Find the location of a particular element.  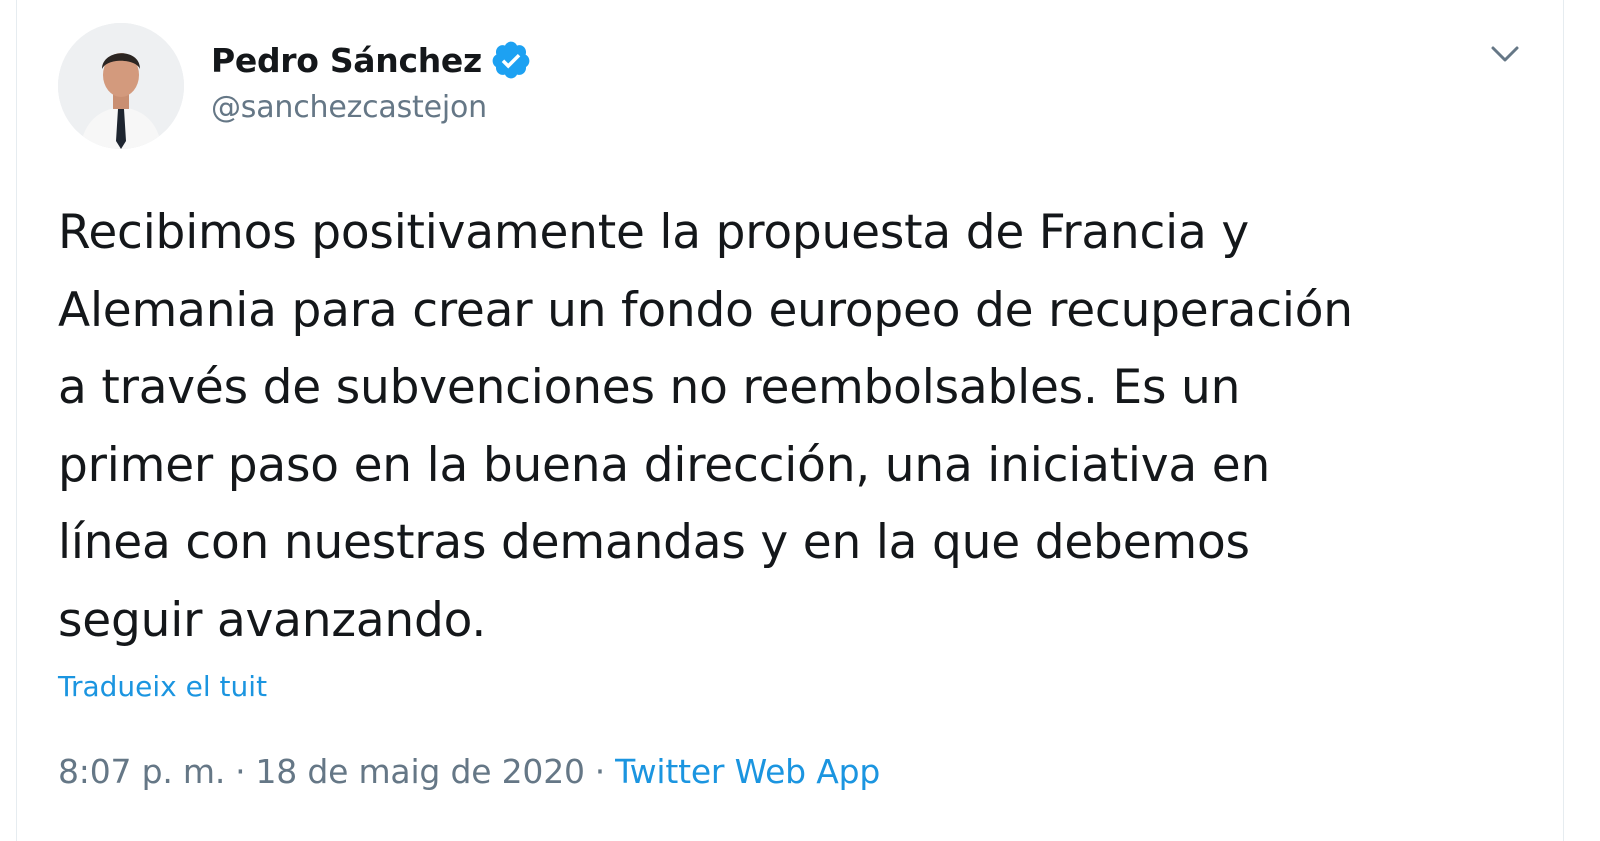

avatar is located at coordinates (121, 86).